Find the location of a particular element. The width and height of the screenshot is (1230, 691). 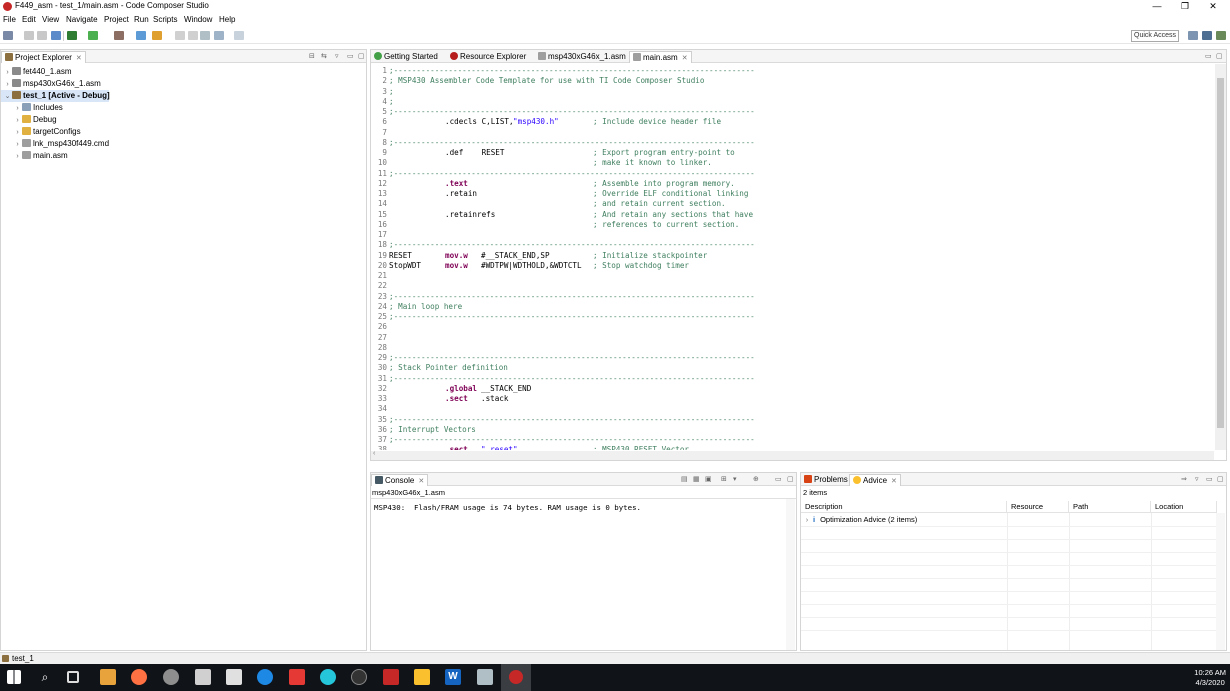

code-line: 30; Stack Pointer definition is located at coordinates (791, 368).